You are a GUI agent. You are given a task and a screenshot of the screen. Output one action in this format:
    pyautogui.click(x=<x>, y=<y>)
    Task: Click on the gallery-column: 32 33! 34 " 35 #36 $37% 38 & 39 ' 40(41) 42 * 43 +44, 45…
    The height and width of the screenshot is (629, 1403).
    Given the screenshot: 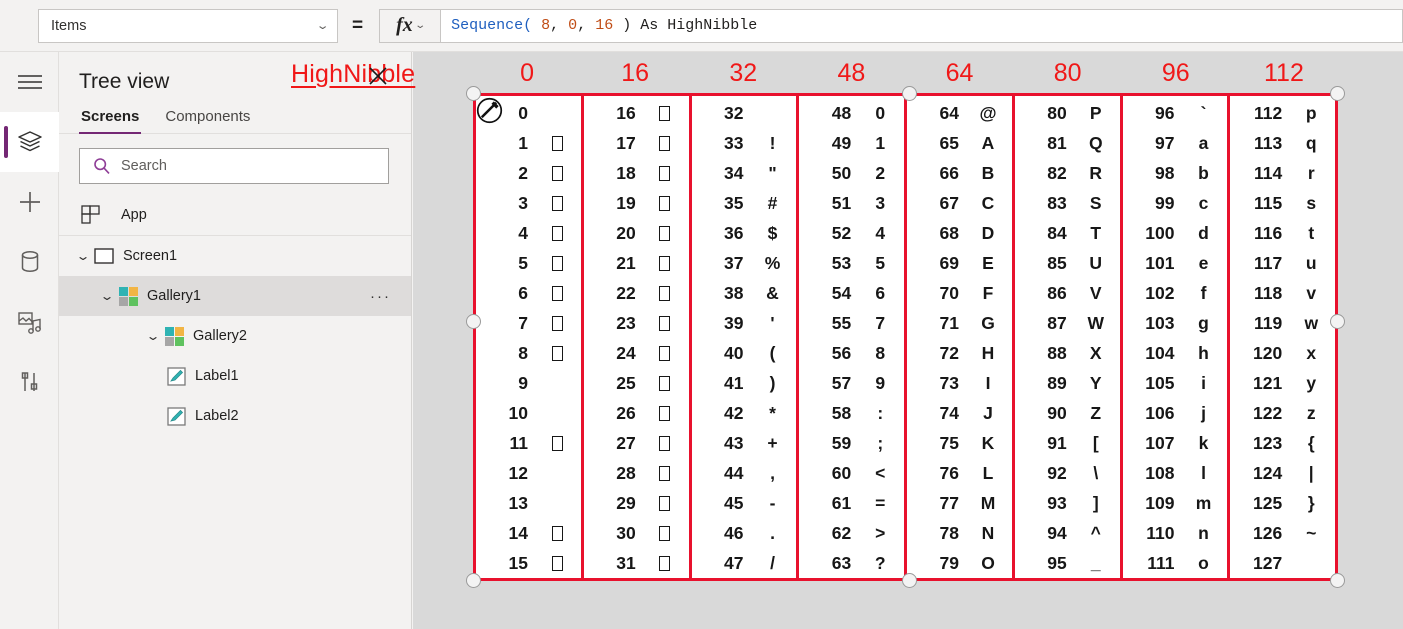 What is the action you would take?
    pyautogui.click(x=746, y=337)
    